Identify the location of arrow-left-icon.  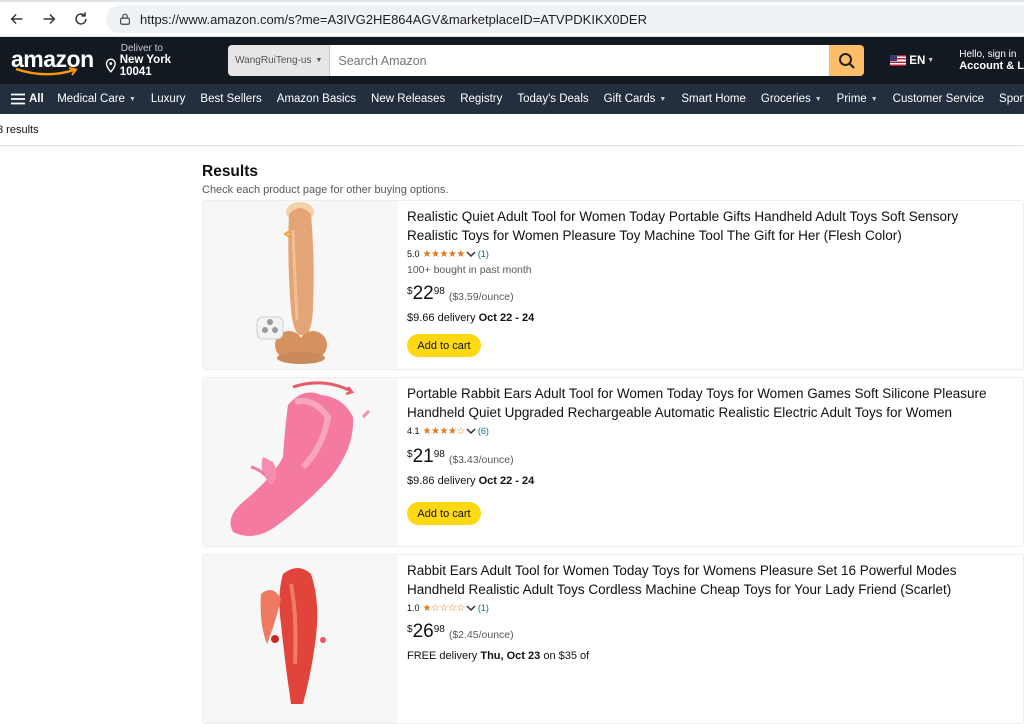
(16, 19).